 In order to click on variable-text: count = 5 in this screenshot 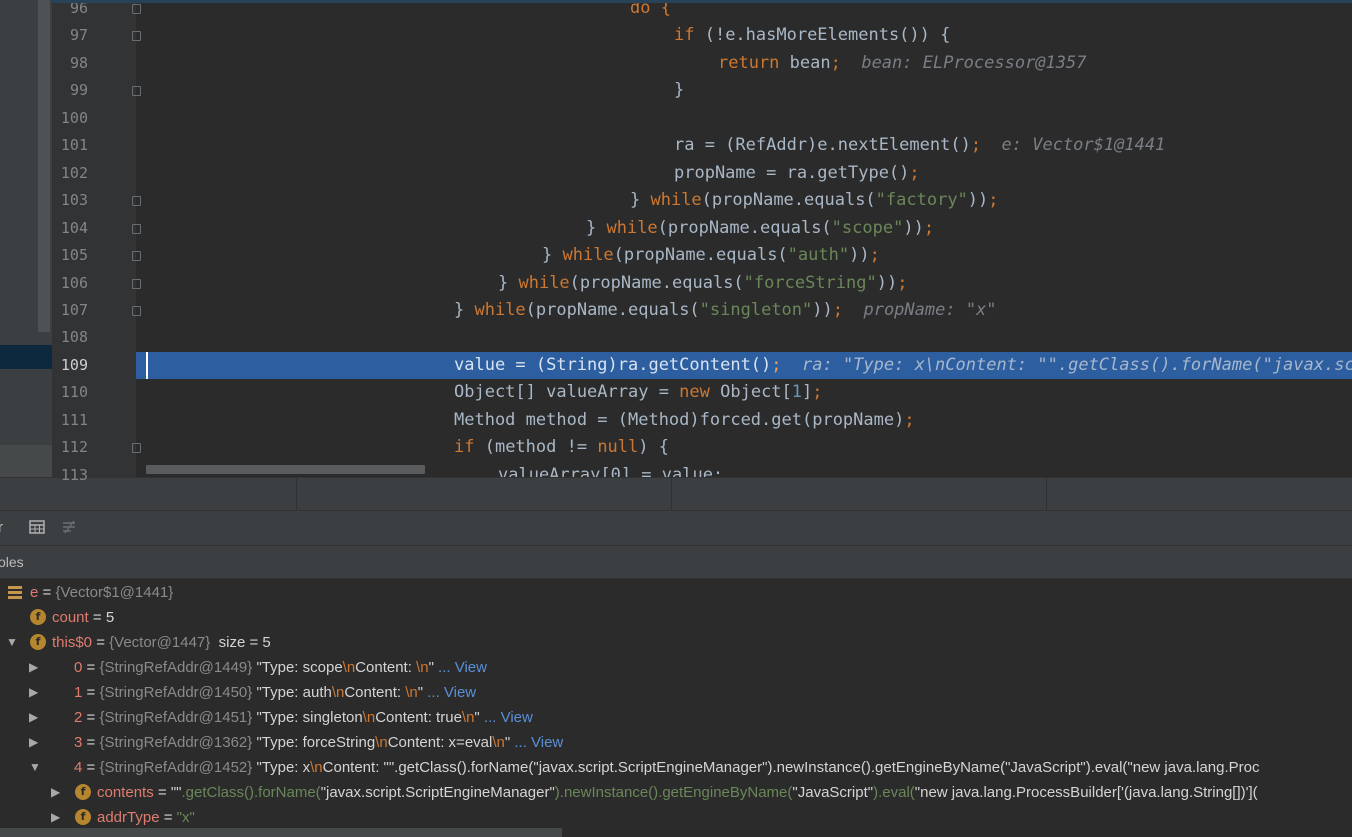, I will do `click(83, 617)`.